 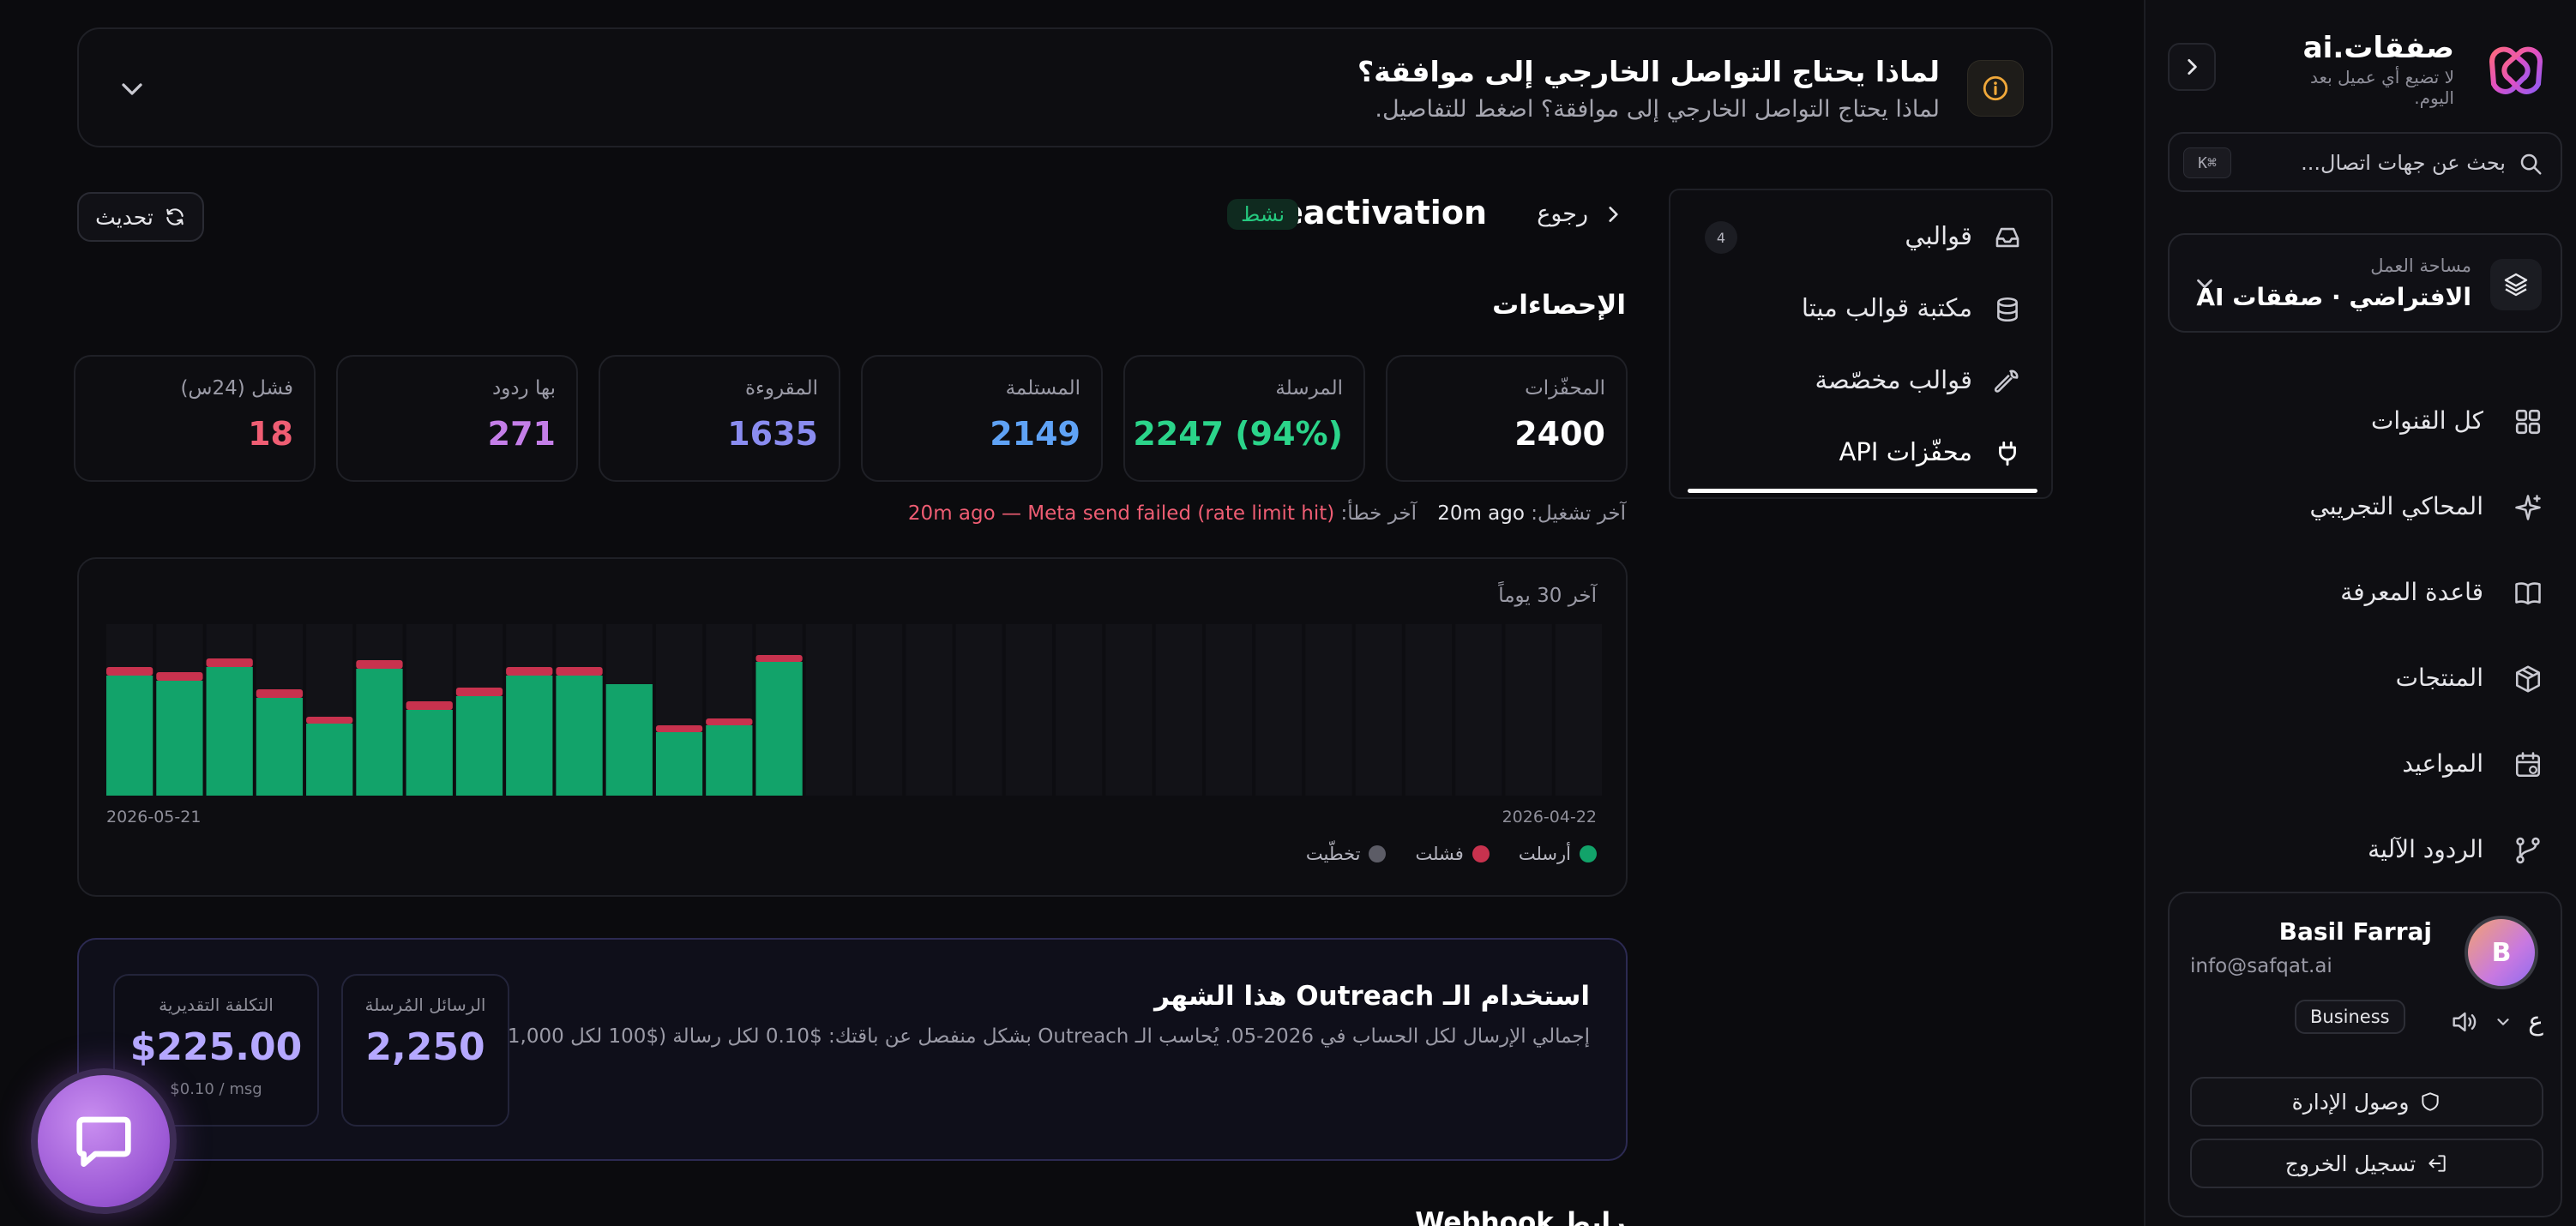 What do you see at coordinates (1581, 214) in the screenshot?
I see `back-button: رجوع` at bounding box center [1581, 214].